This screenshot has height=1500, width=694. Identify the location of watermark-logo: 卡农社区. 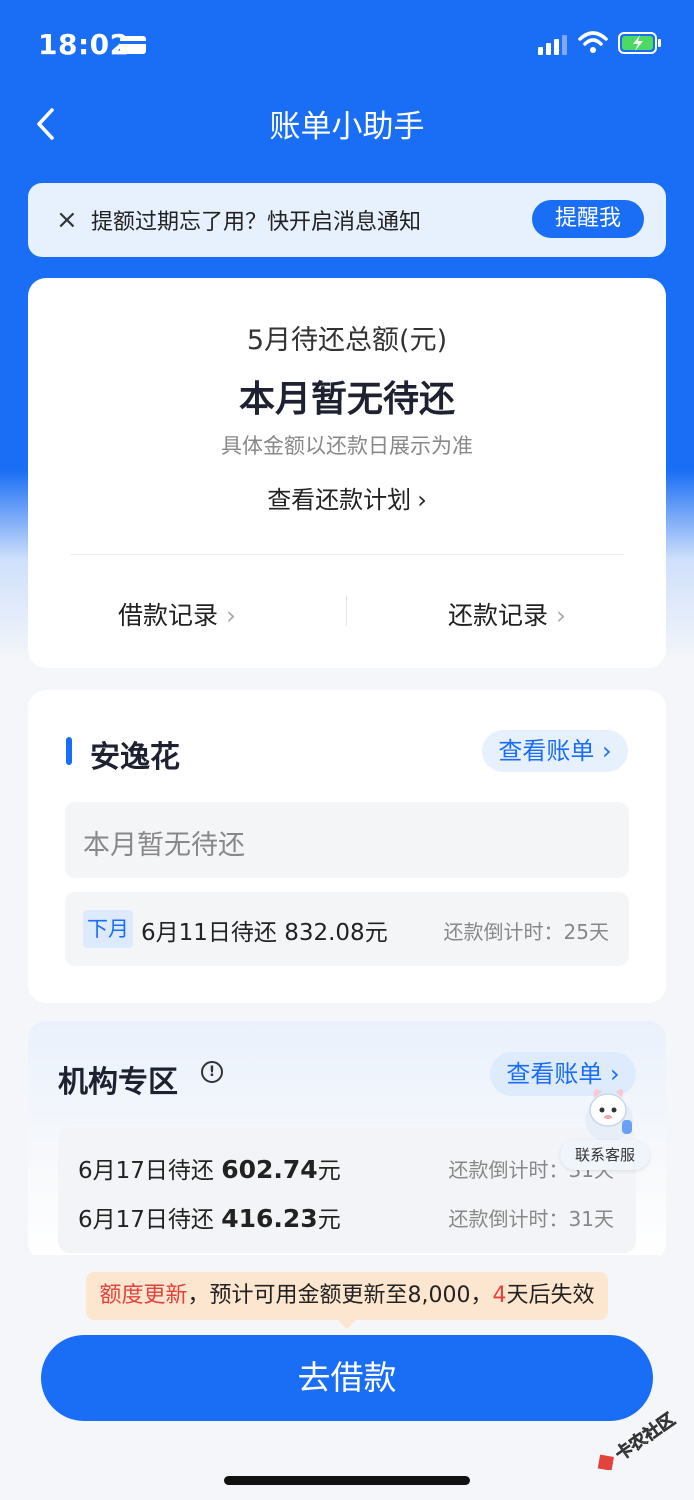
(638, 1440).